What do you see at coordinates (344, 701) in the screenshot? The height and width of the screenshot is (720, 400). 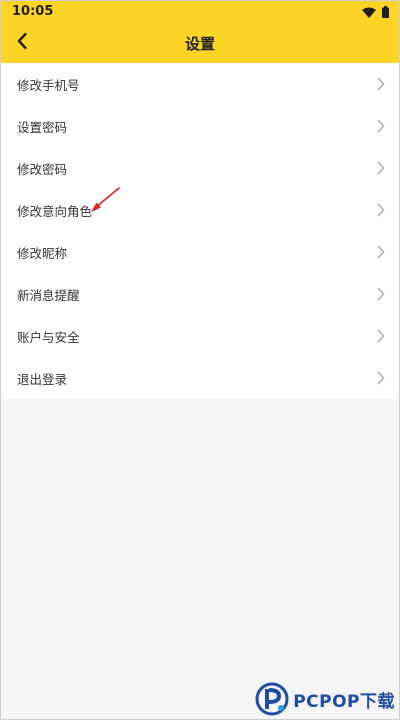 I see `watermark-text: PCPOP下载` at bounding box center [344, 701].